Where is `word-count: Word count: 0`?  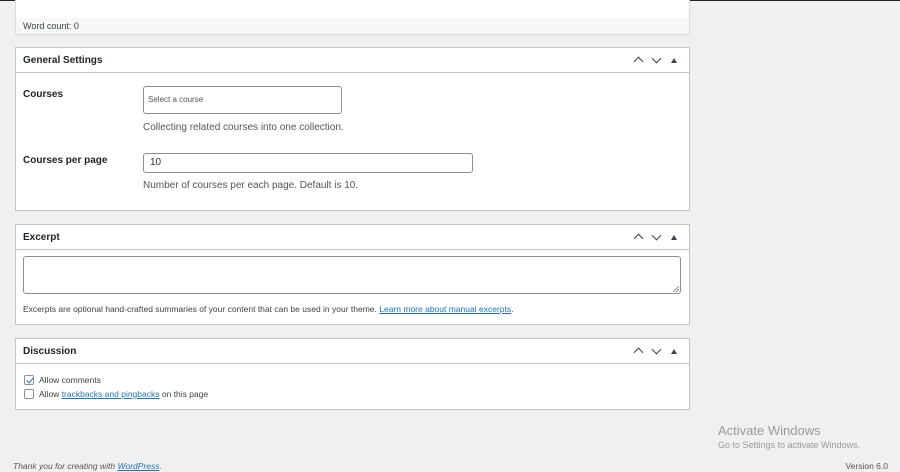 word-count: Word count: 0 is located at coordinates (51, 26).